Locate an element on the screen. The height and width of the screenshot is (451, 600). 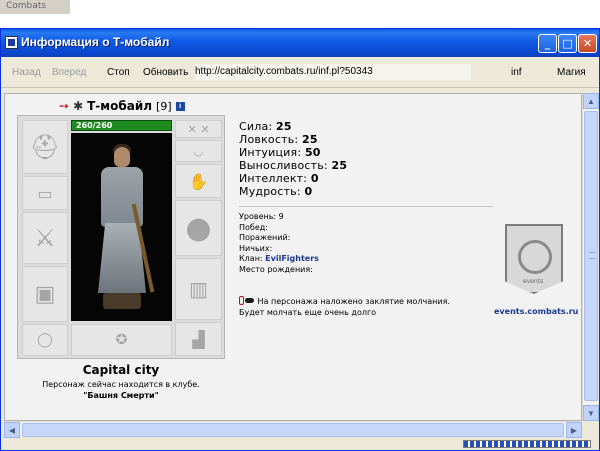
leggings-icon: ▥ is located at coordinates (198, 289).